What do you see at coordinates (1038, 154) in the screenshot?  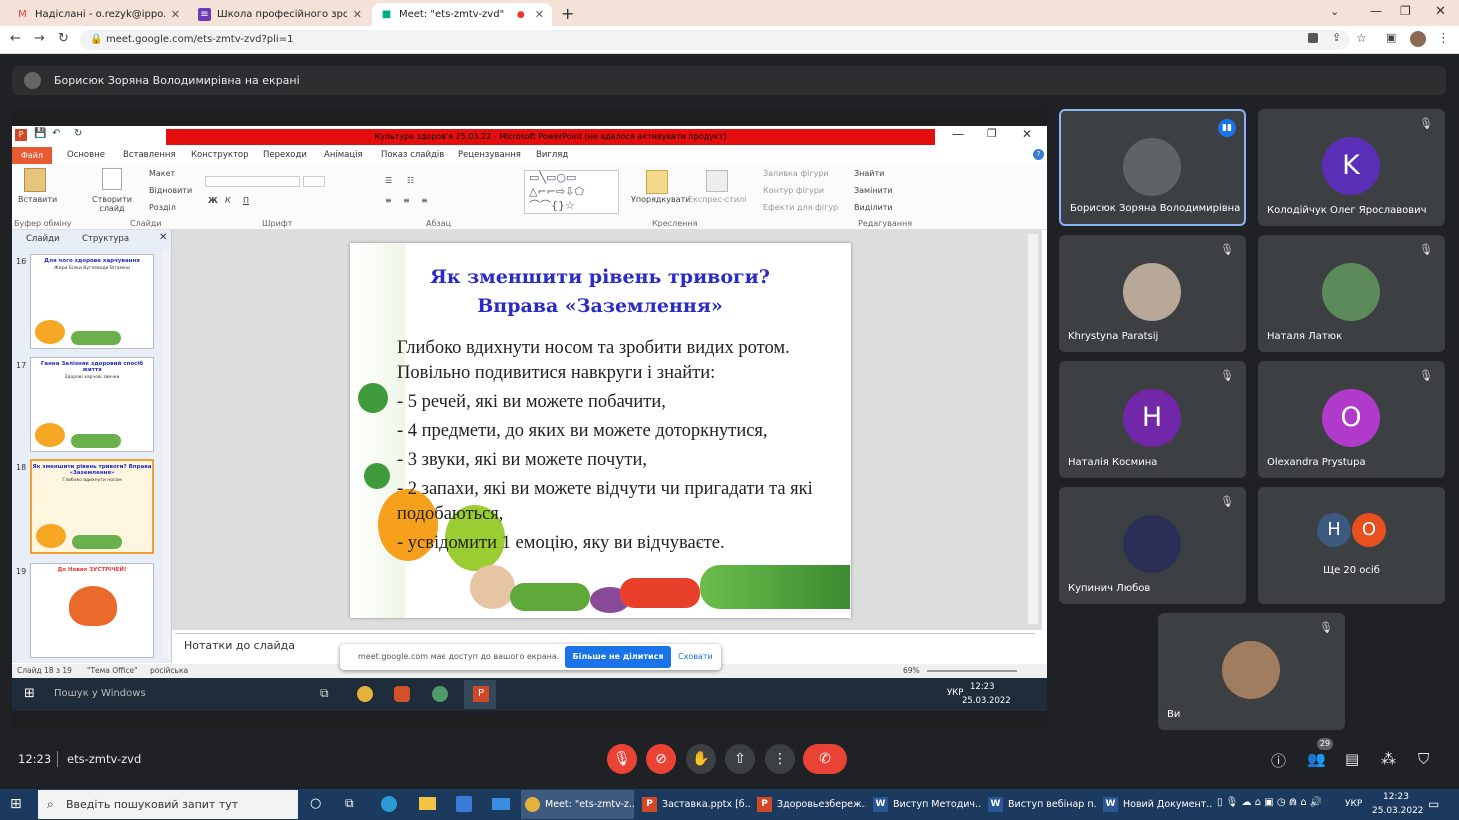 I see `help-icon: ?` at bounding box center [1038, 154].